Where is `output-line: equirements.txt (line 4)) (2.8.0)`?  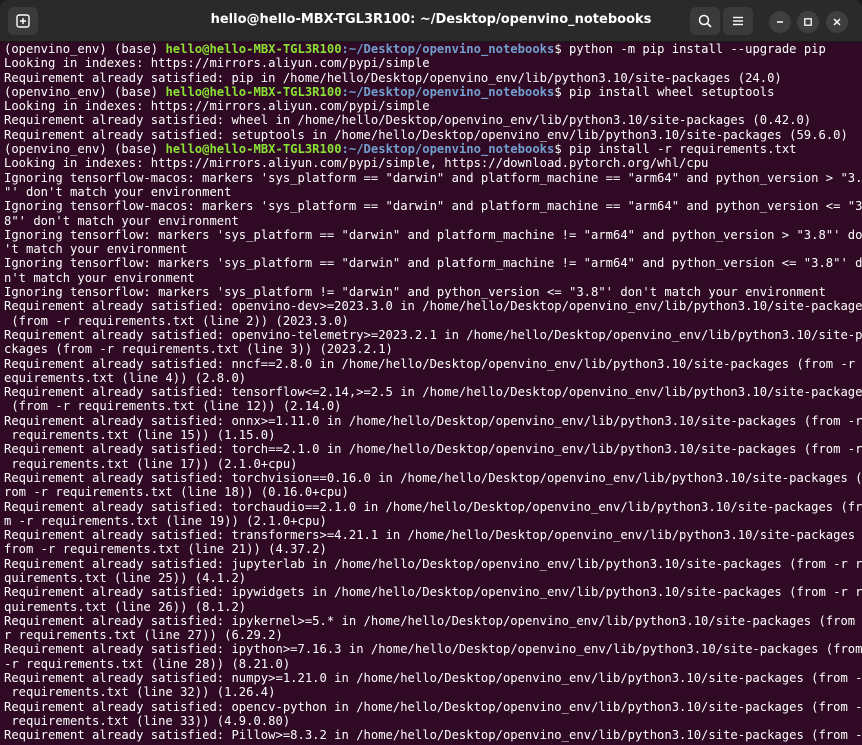 output-line: equirements.txt (line 4)) (2.8.0) is located at coordinates (125, 377).